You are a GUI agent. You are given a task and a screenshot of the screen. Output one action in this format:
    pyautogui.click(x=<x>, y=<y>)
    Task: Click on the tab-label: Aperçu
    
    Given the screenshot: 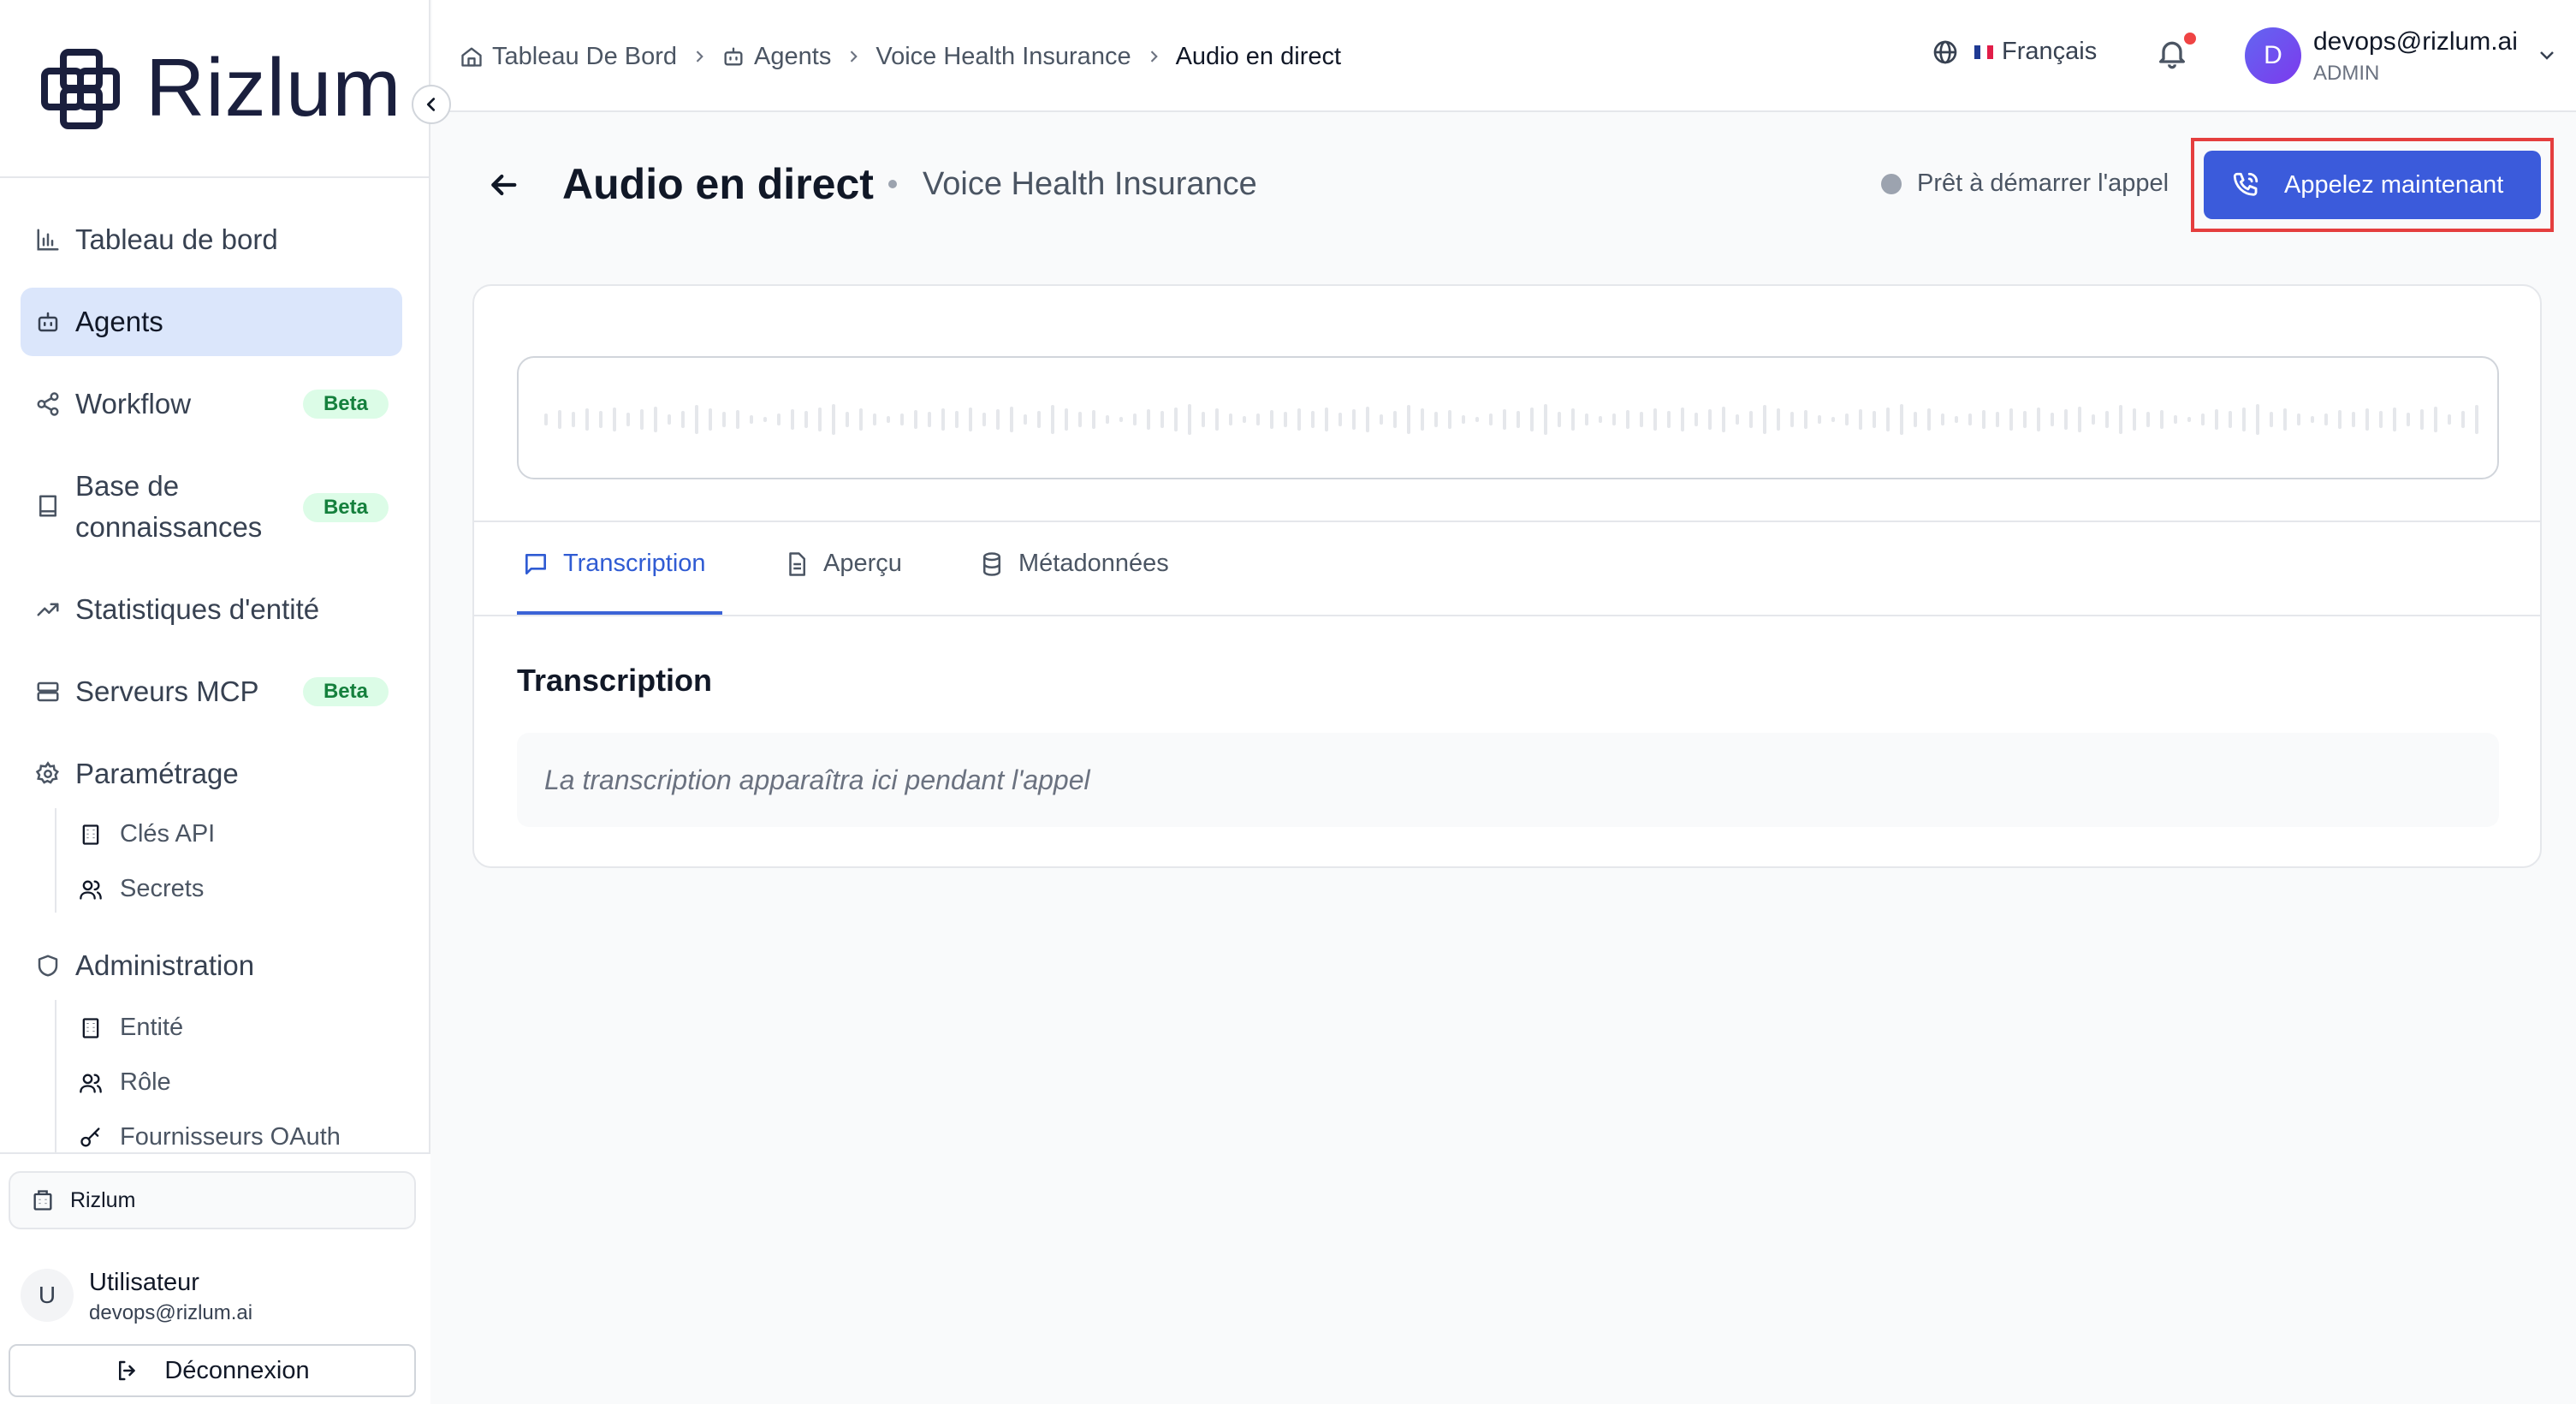 What is the action you would take?
    pyautogui.click(x=862, y=563)
    